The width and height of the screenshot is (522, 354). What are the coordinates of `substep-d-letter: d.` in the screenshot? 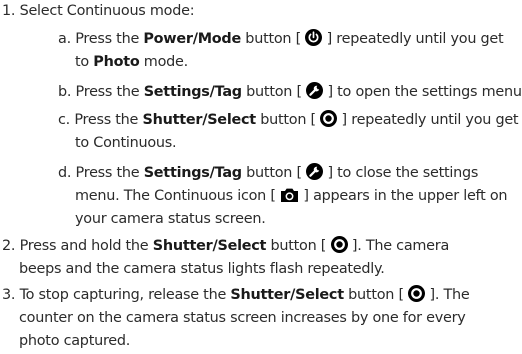 It's located at (65, 173).